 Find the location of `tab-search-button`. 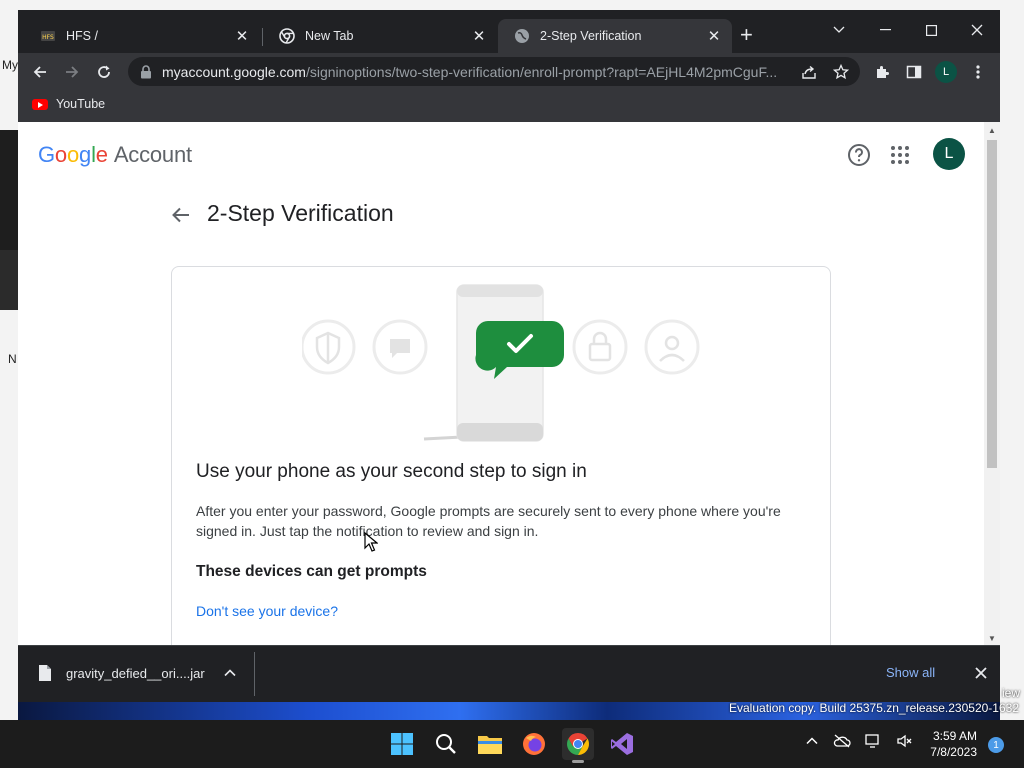

tab-search-button is located at coordinates (839, 30).